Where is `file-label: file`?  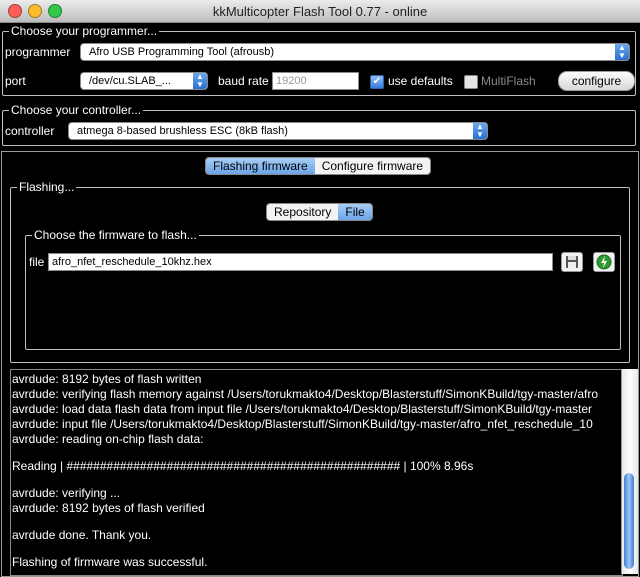
file-label: file is located at coordinates (37, 262).